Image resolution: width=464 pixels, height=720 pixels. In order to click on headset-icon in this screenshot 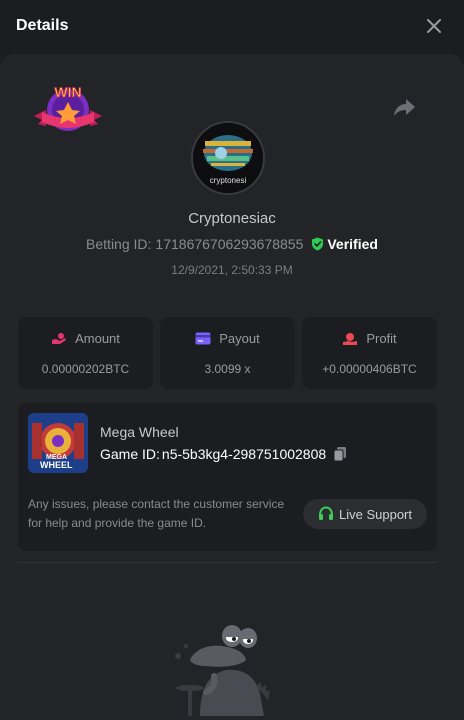, I will do `click(326, 513)`.